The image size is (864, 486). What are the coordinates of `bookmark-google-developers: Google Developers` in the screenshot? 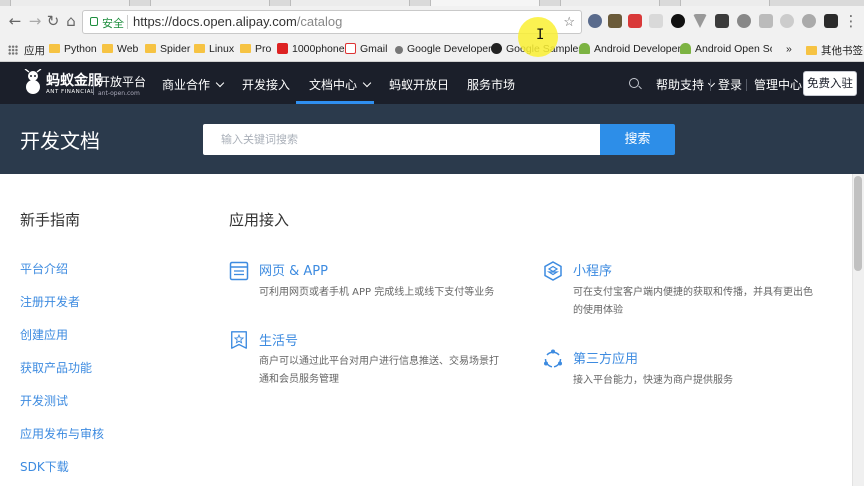 It's located at (446, 49).